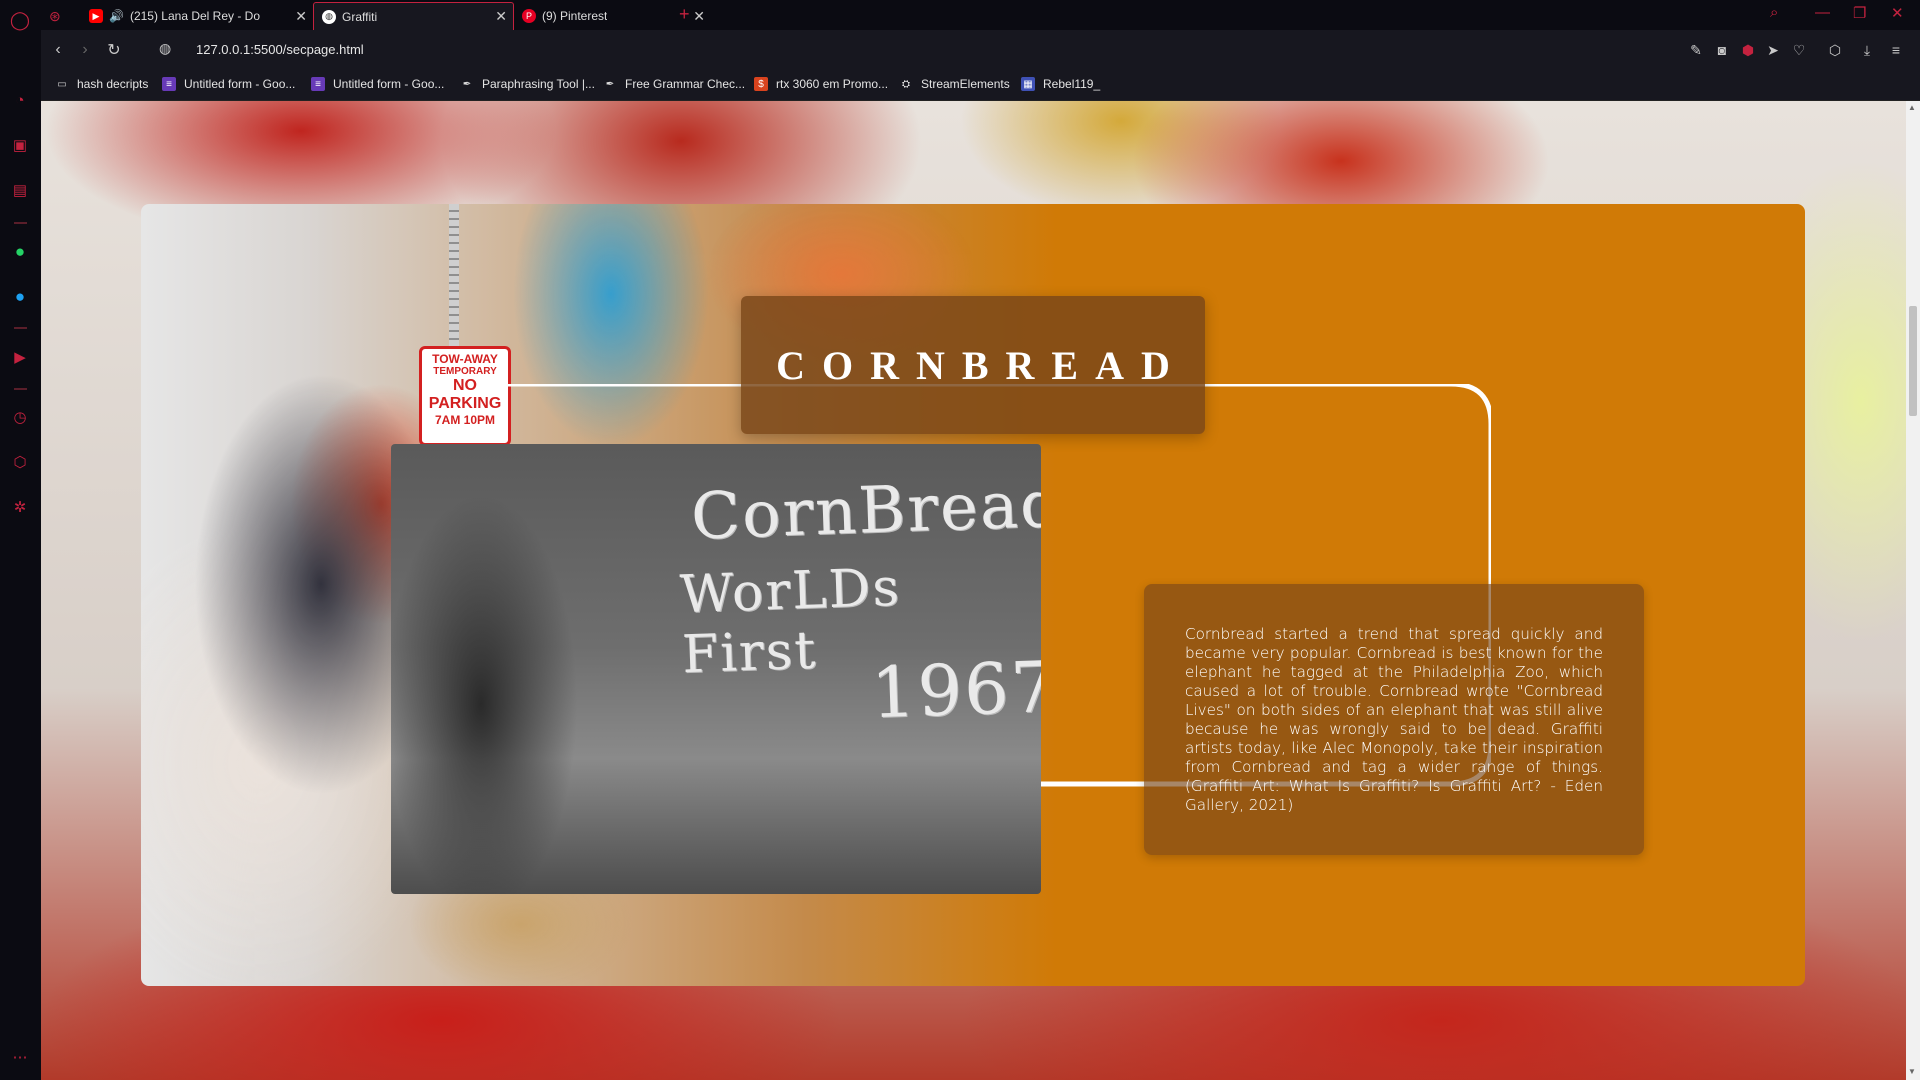 The width and height of the screenshot is (1920, 1080). Describe the element at coordinates (529, 16) in the screenshot. I see `pinterest-icon: P` at that location.